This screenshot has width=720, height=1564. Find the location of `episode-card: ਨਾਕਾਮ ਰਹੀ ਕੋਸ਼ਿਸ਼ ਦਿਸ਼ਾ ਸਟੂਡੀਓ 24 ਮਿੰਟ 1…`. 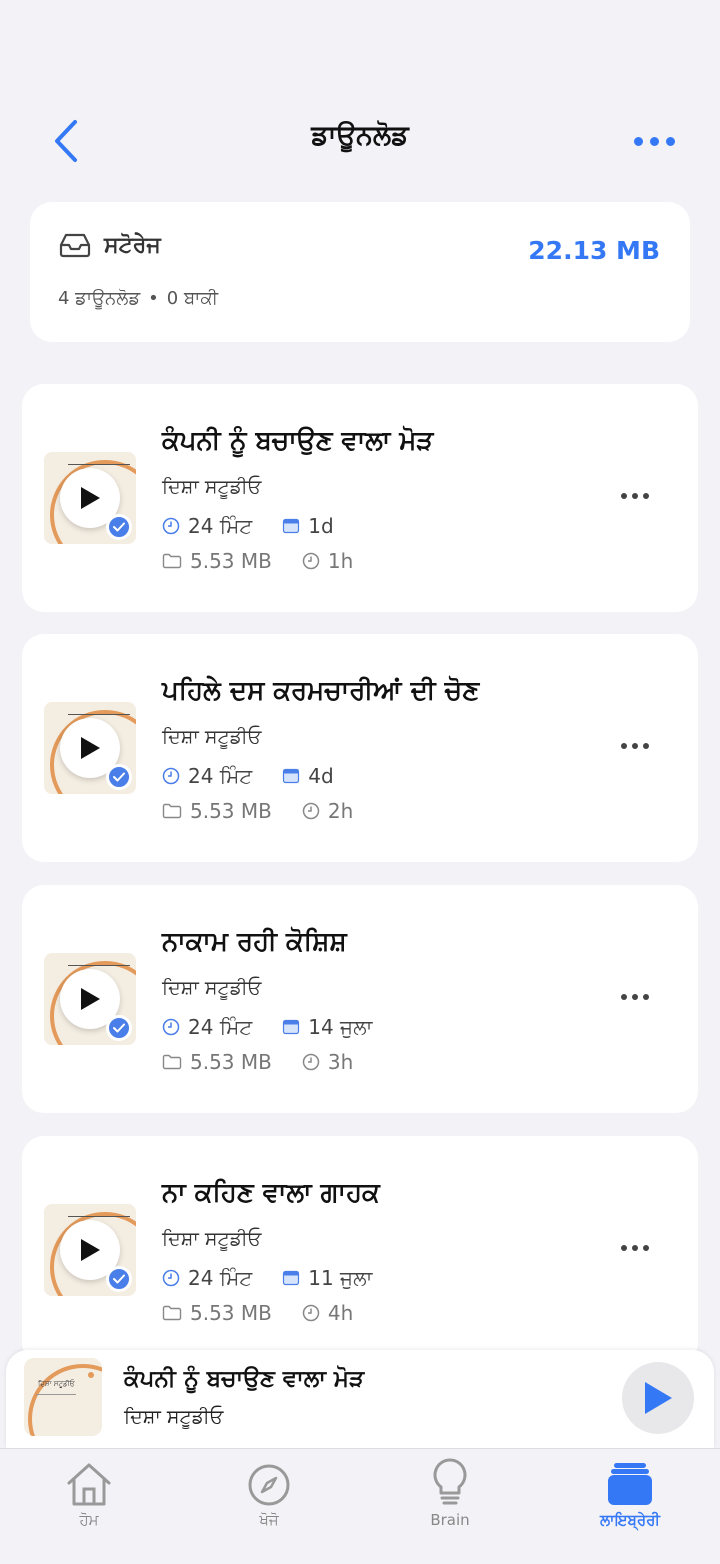

episode-card: ਨਾਕਾਮ ਰਹੀ ਕੋਸ਼ਿਸ਼ ਦਿਸ਼ਾ ਸਟੂਡੀਓ 24 ਮਿੰਟ 1… is located at coordinates (360, 999).